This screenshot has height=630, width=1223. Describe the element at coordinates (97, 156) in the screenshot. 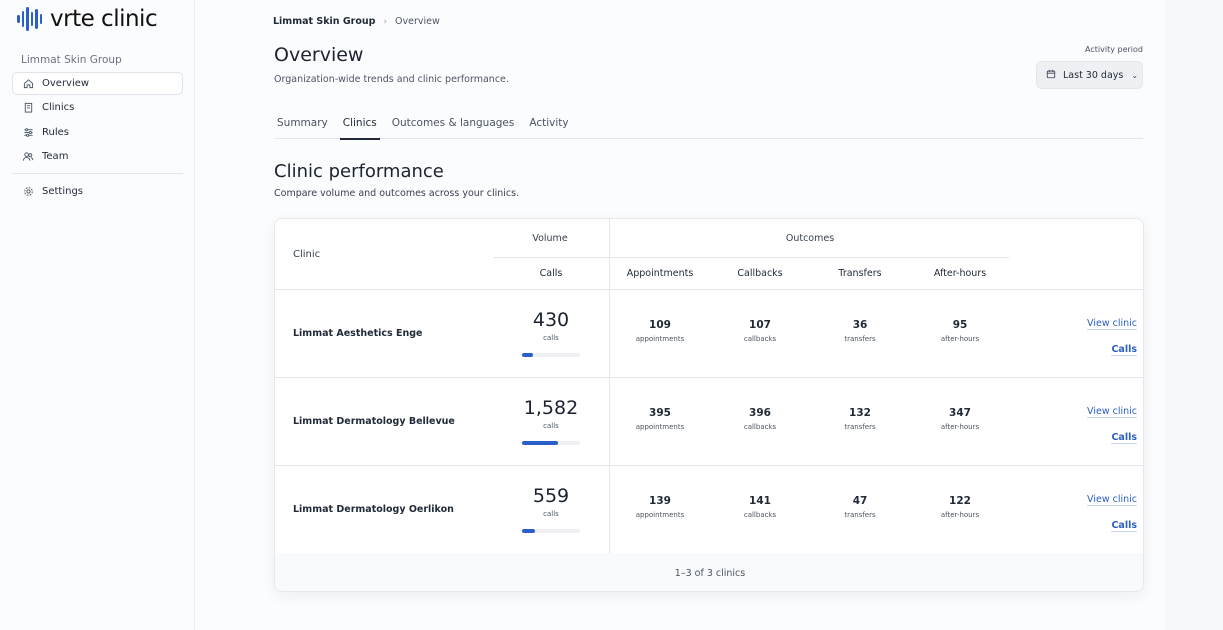

I see `sidebar-item-team: Team` at that location.